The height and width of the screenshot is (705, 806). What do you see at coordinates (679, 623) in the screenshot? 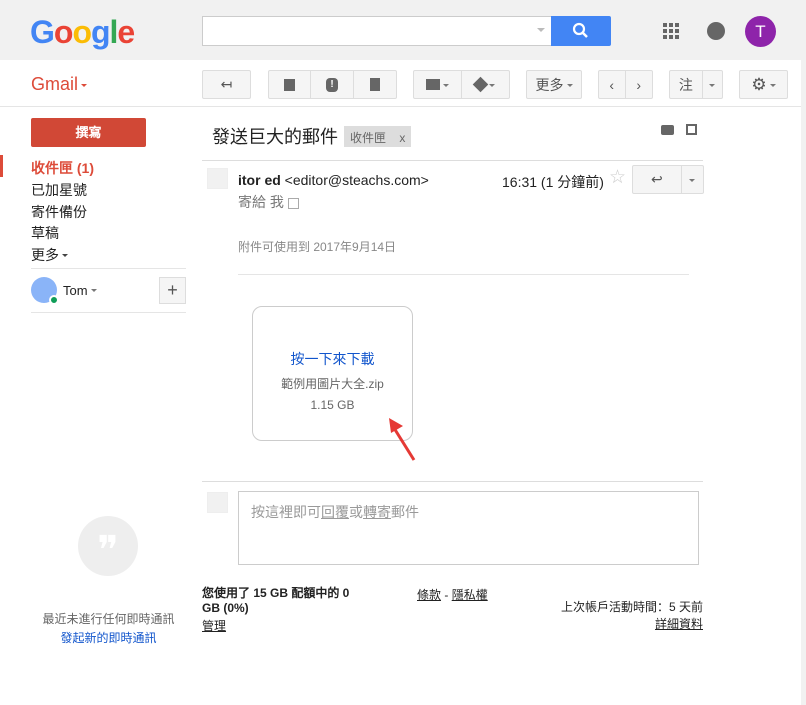
I see `details-link: 詳細資料` at bounding box center [679, 623].